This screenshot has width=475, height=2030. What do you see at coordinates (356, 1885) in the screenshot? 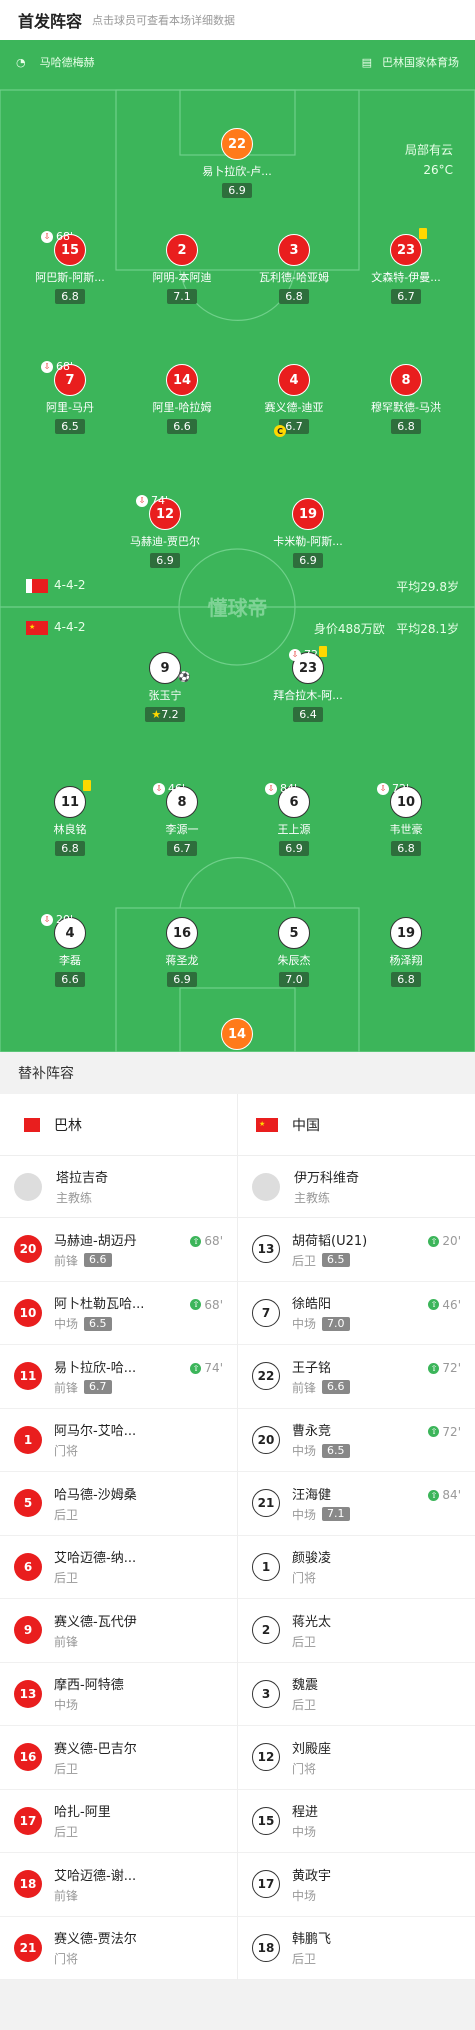
I see `sub-player-row: 17 黄政宇 中场` at bounding box center [356, 1885].